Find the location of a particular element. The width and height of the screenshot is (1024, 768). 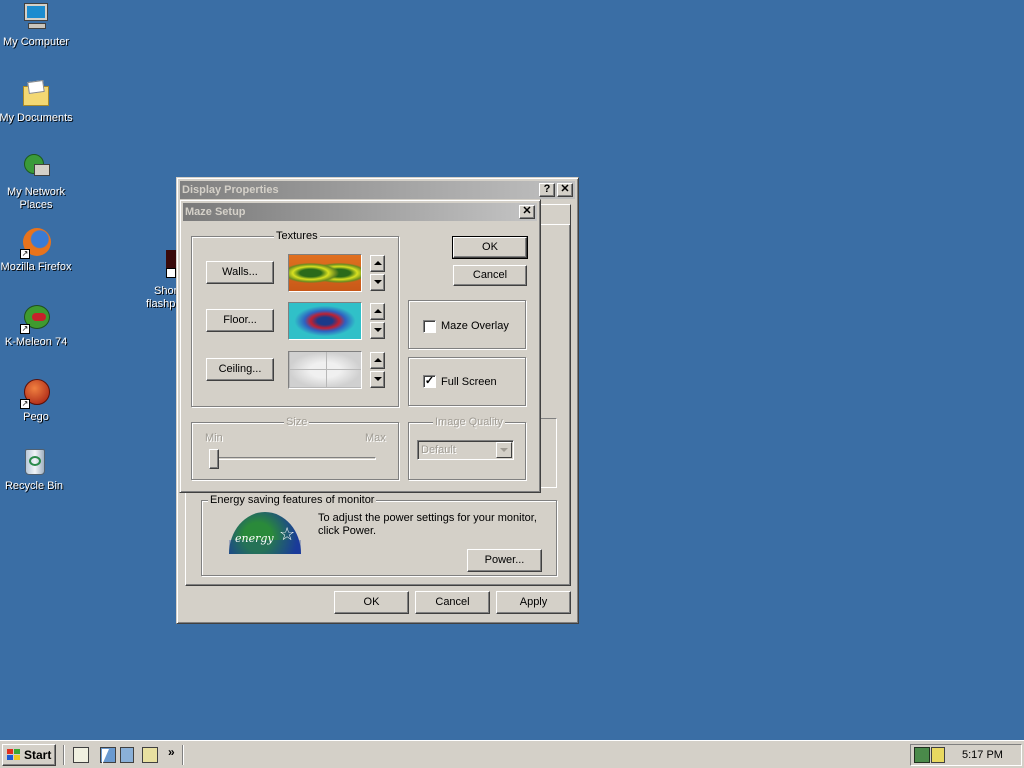

taskbar: Start » 5:17 PM is located at coordinates (512, 754).